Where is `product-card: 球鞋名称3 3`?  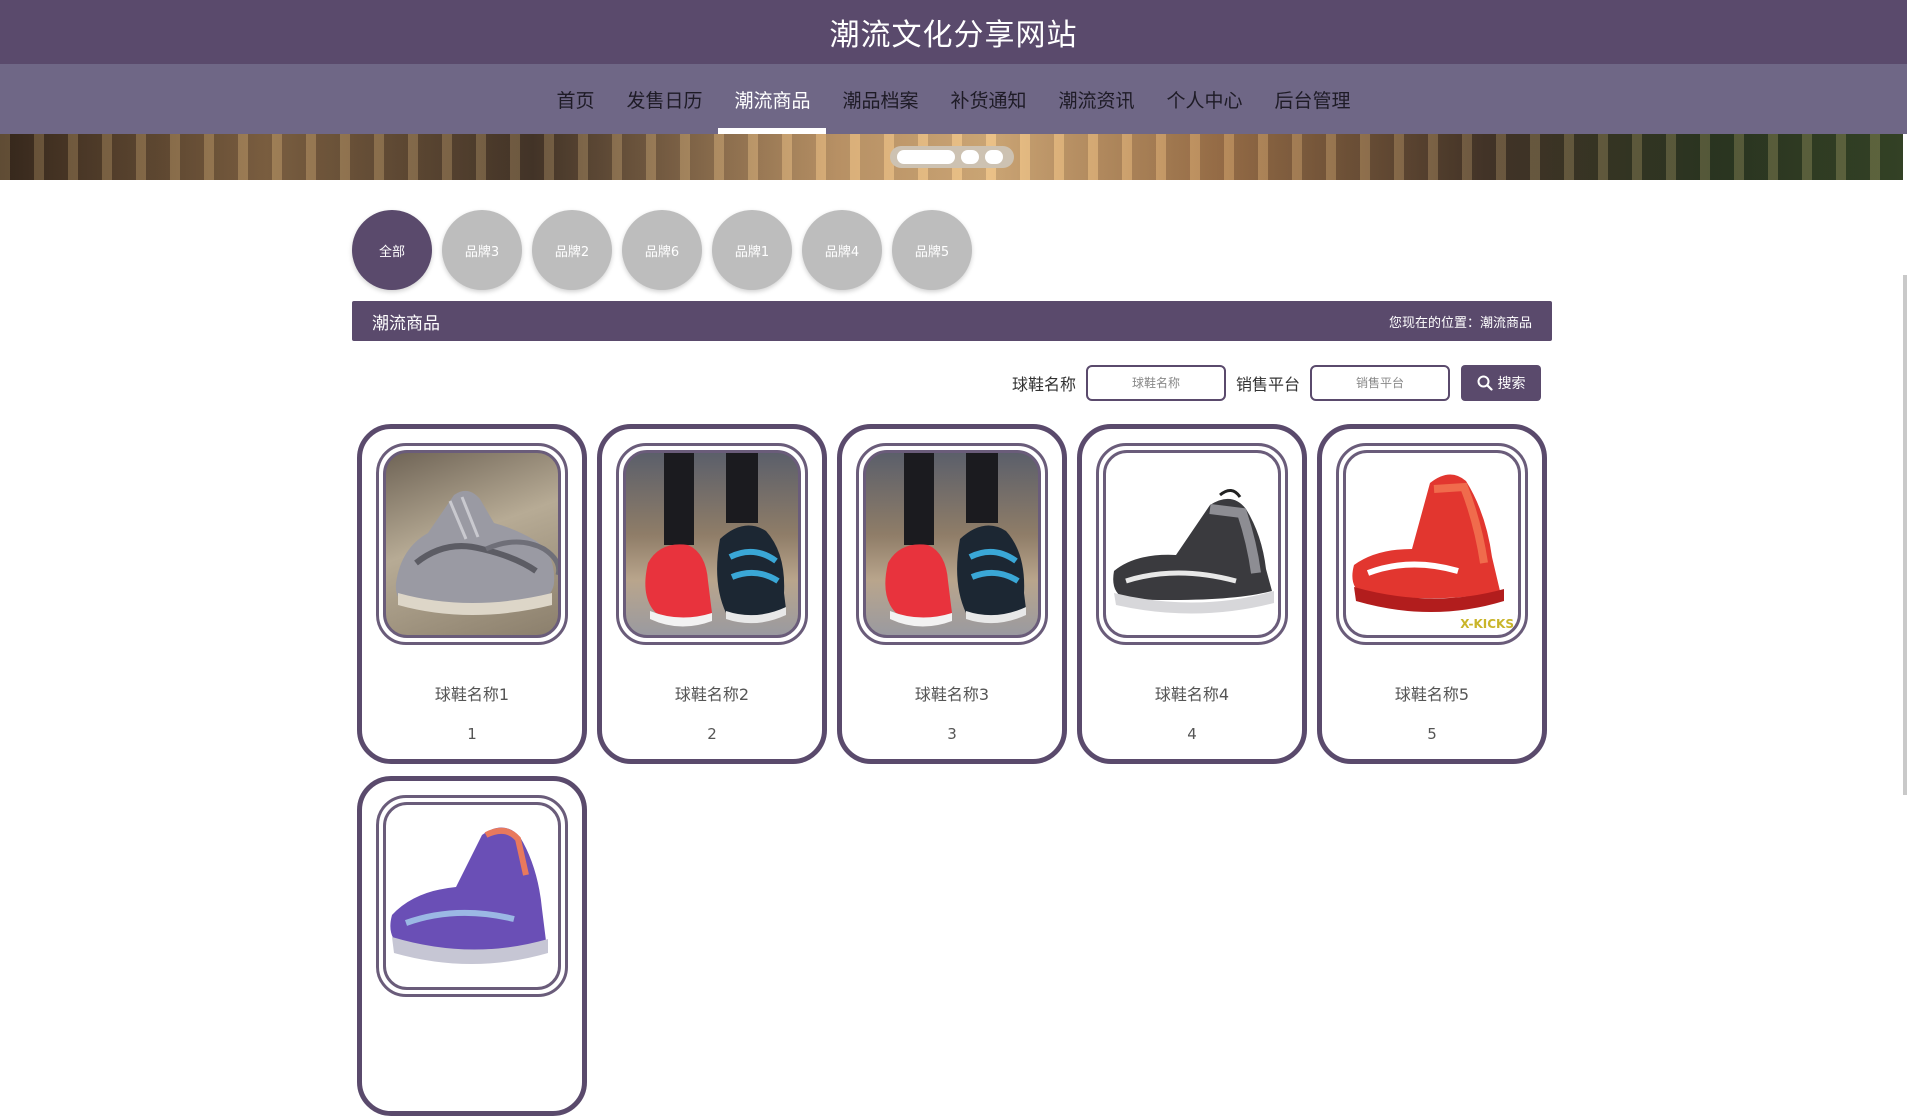
product-card: 球鞋名称3 3 is located at coordinates (952, 594).